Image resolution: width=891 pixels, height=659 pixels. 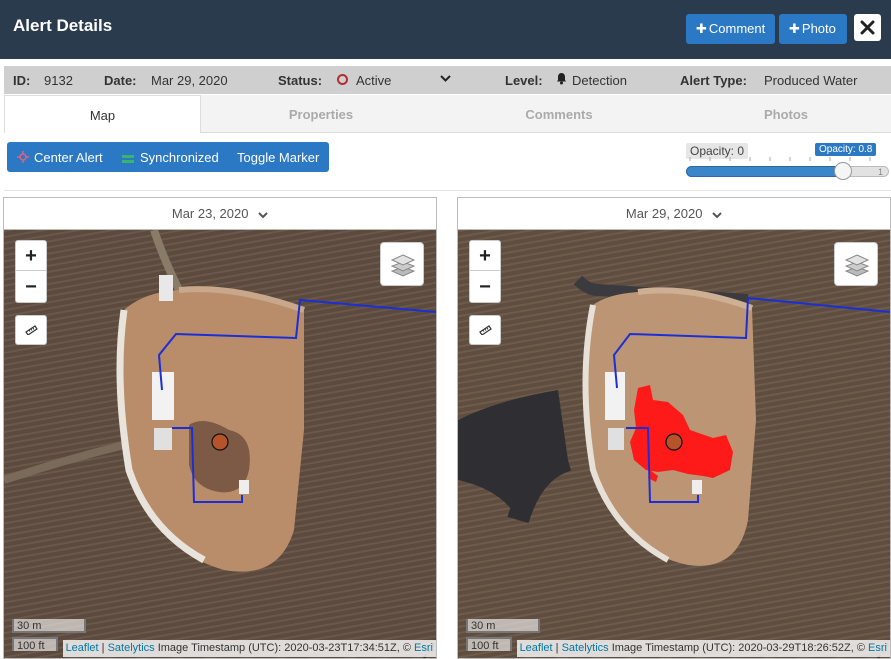 I want to click on image-date-select-after: Mar 29, 2020, so click(x=674, y=214).